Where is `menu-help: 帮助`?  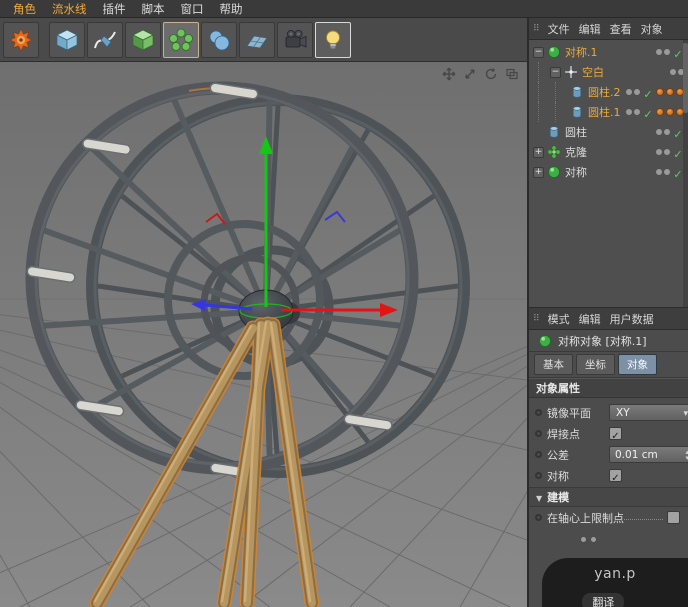
menu-help: 帮助 is located at coordinates (231, 9).